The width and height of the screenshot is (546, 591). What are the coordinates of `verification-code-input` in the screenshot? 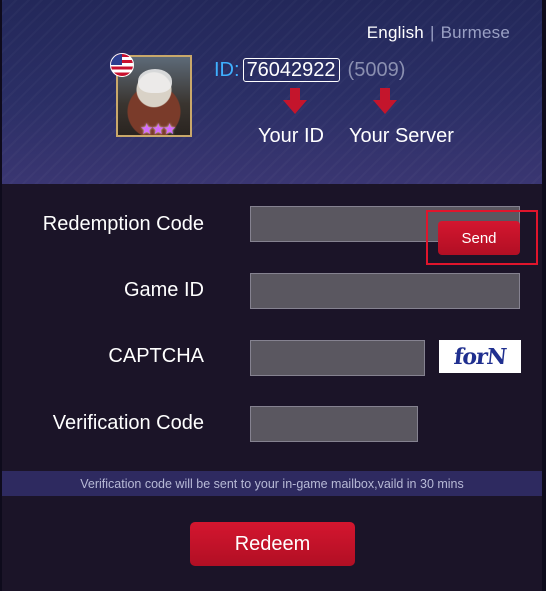 It's located at (334, 424).